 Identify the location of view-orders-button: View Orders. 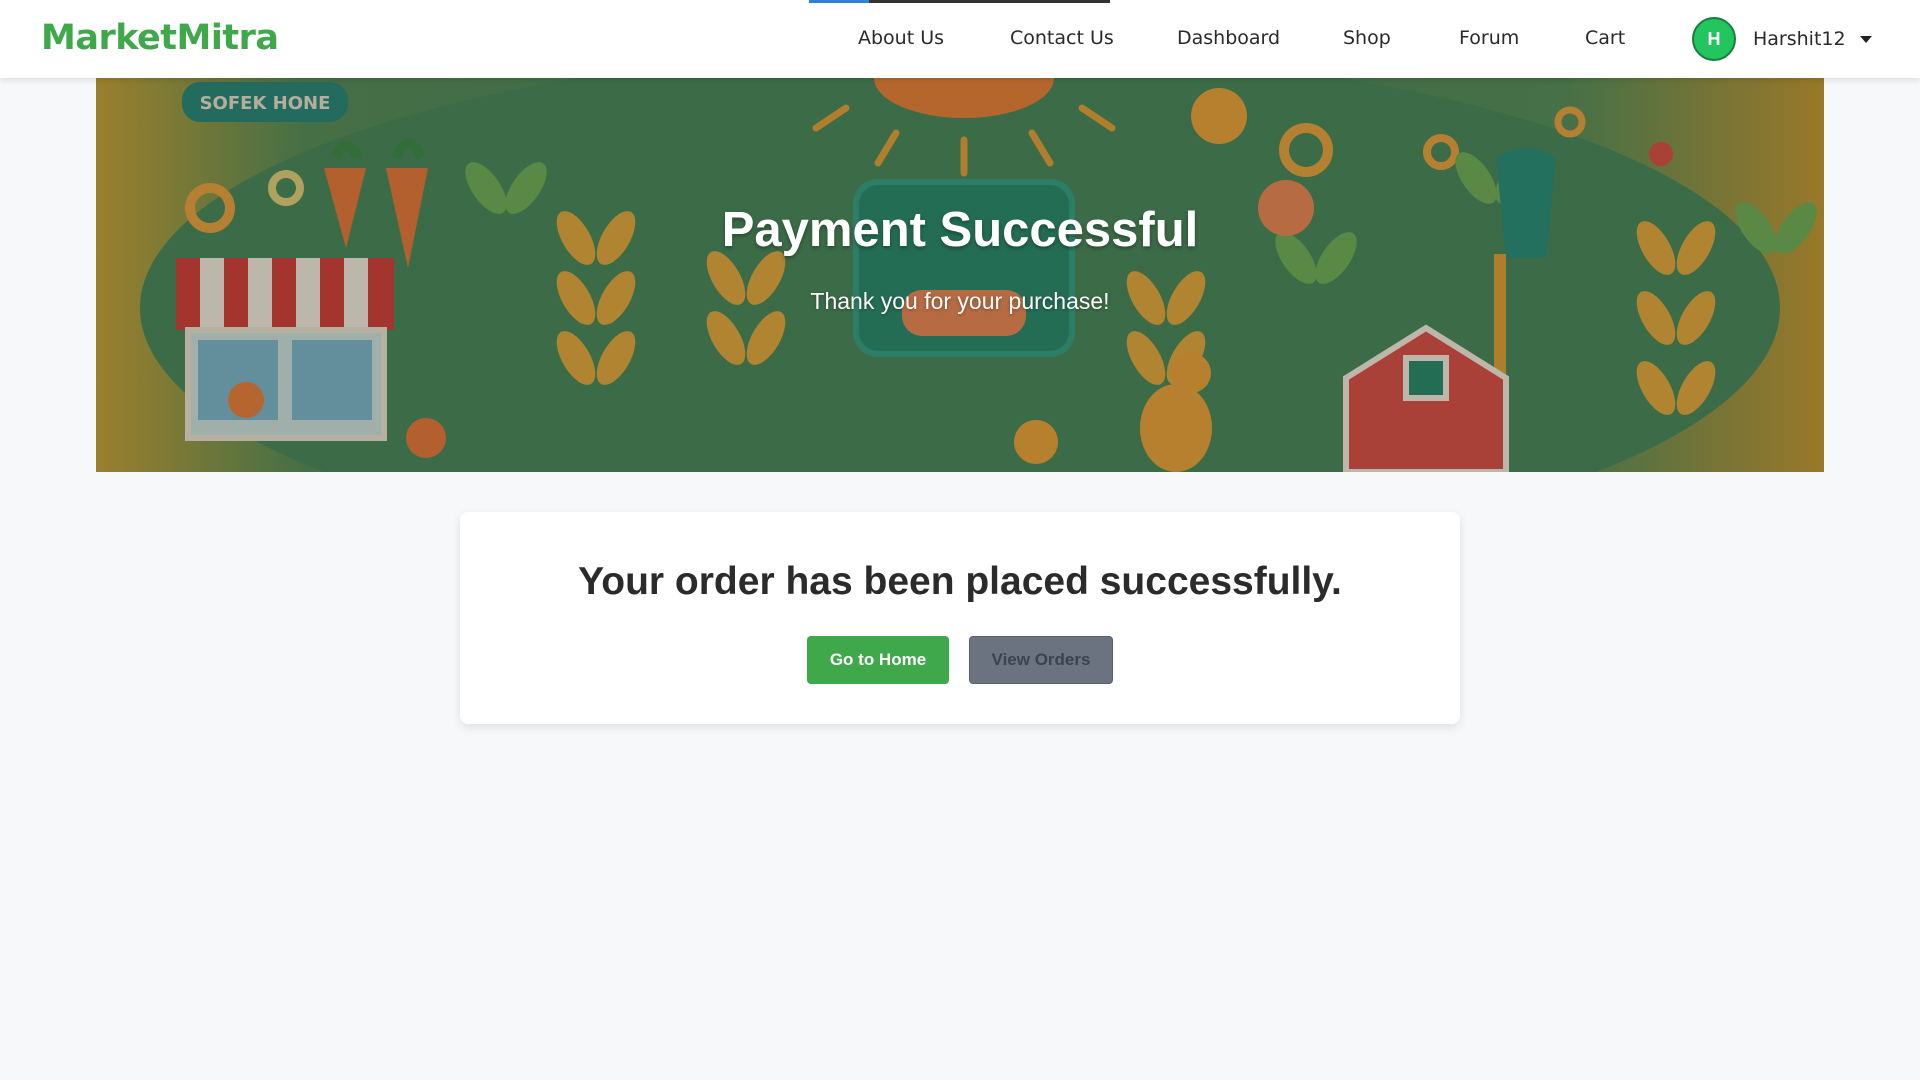
(1041, 660).